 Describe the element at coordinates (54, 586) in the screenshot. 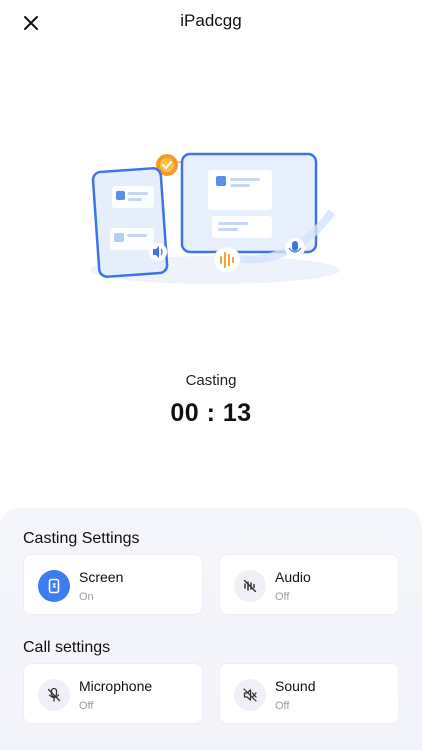

I see `screen-icon` at that location.